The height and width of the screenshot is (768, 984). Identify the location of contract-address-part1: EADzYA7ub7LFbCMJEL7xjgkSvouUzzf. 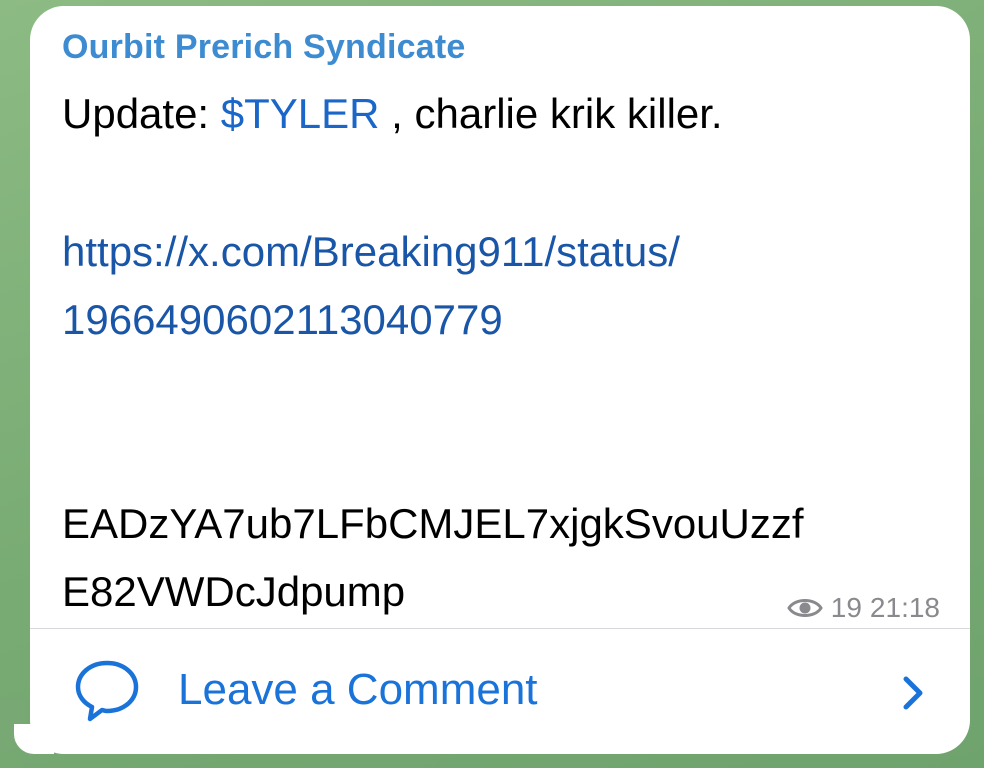
(433, 523).